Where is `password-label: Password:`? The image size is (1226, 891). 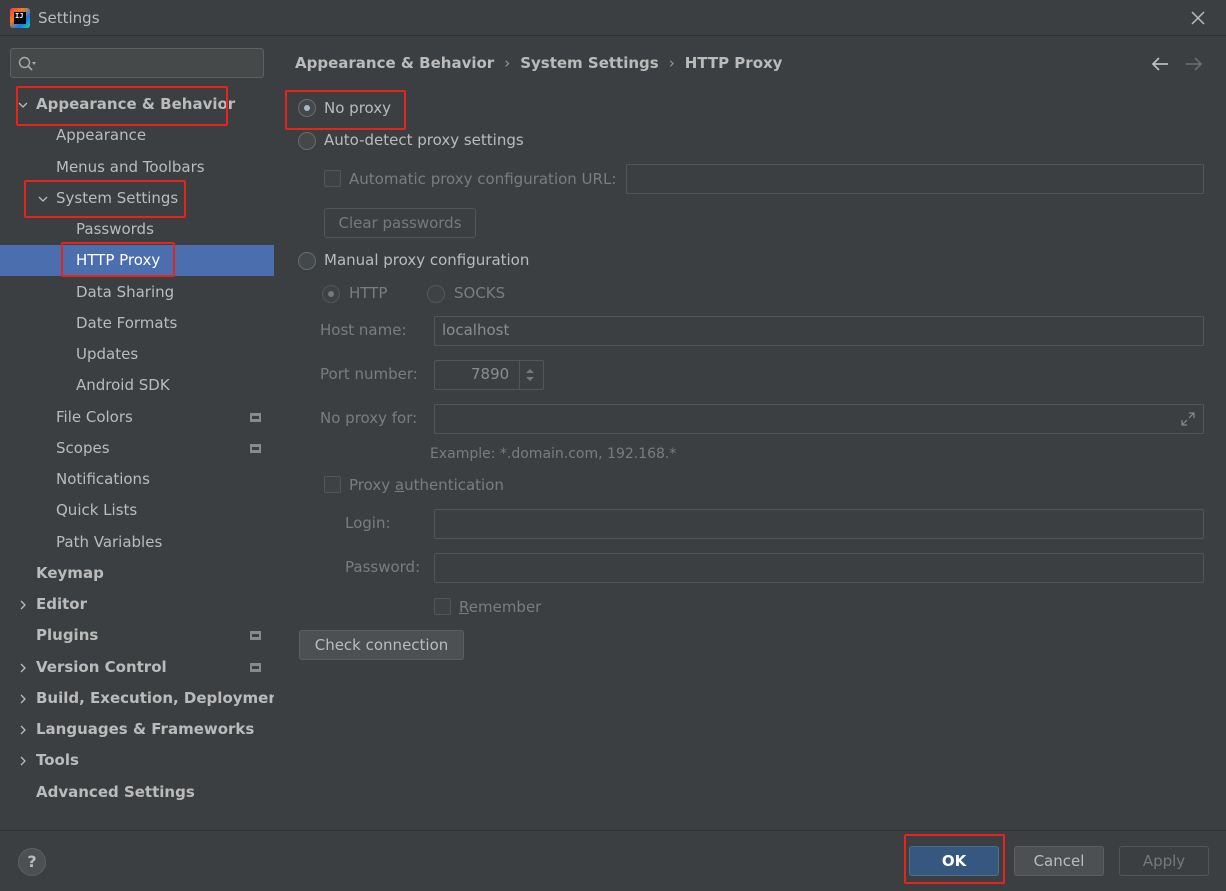
password-label: Password: is located at coordinates (383, 567).